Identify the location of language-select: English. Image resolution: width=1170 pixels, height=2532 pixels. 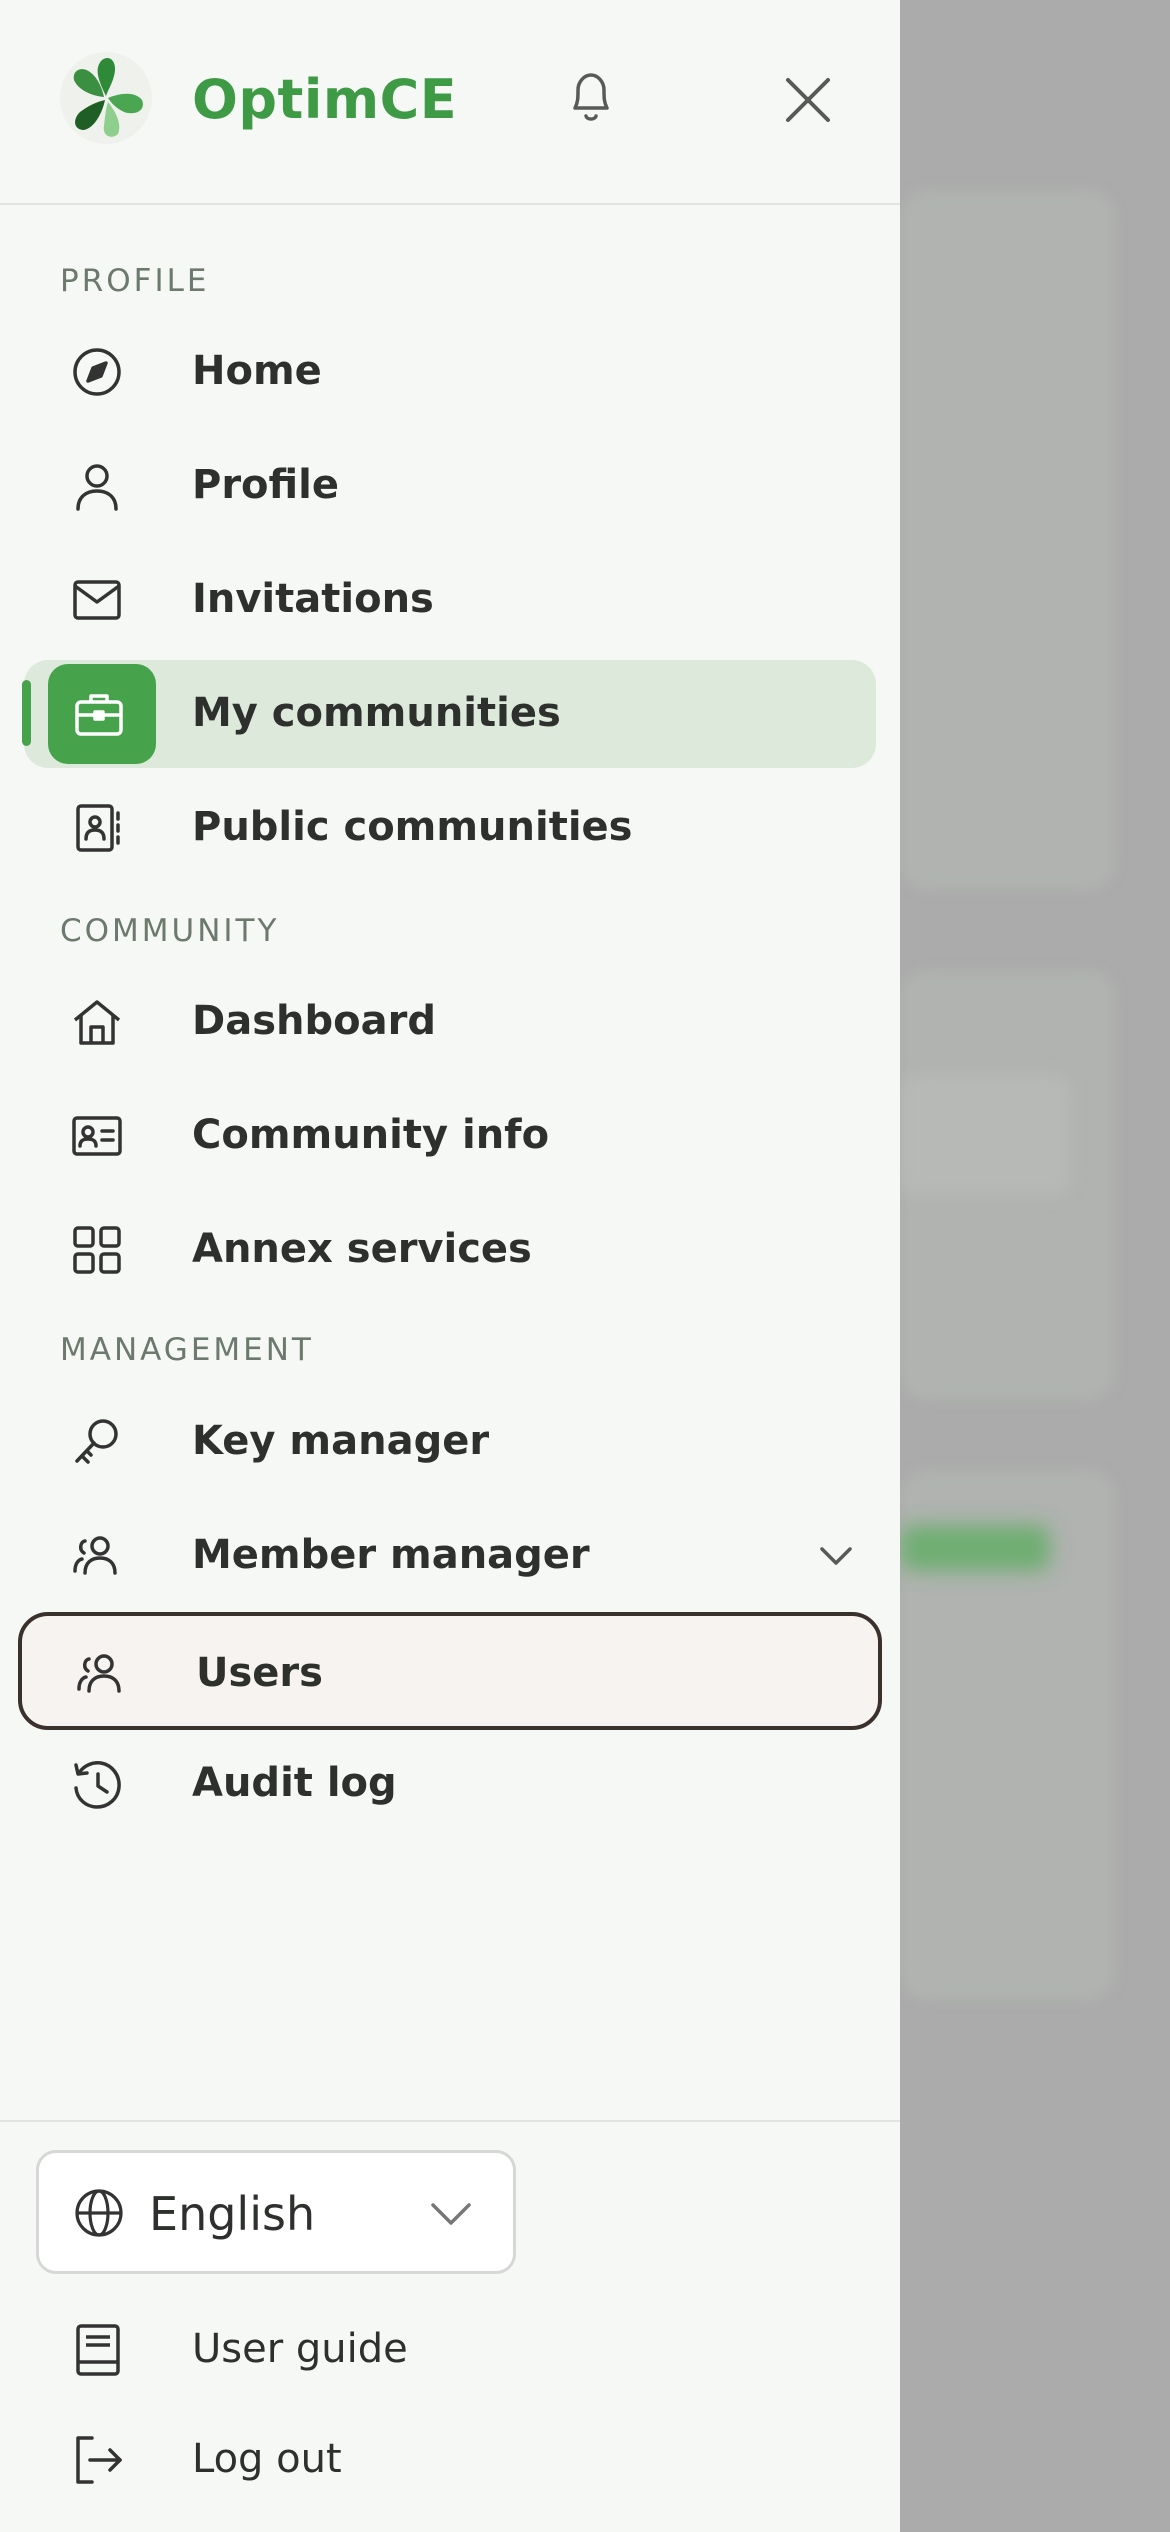
(276, 2212).